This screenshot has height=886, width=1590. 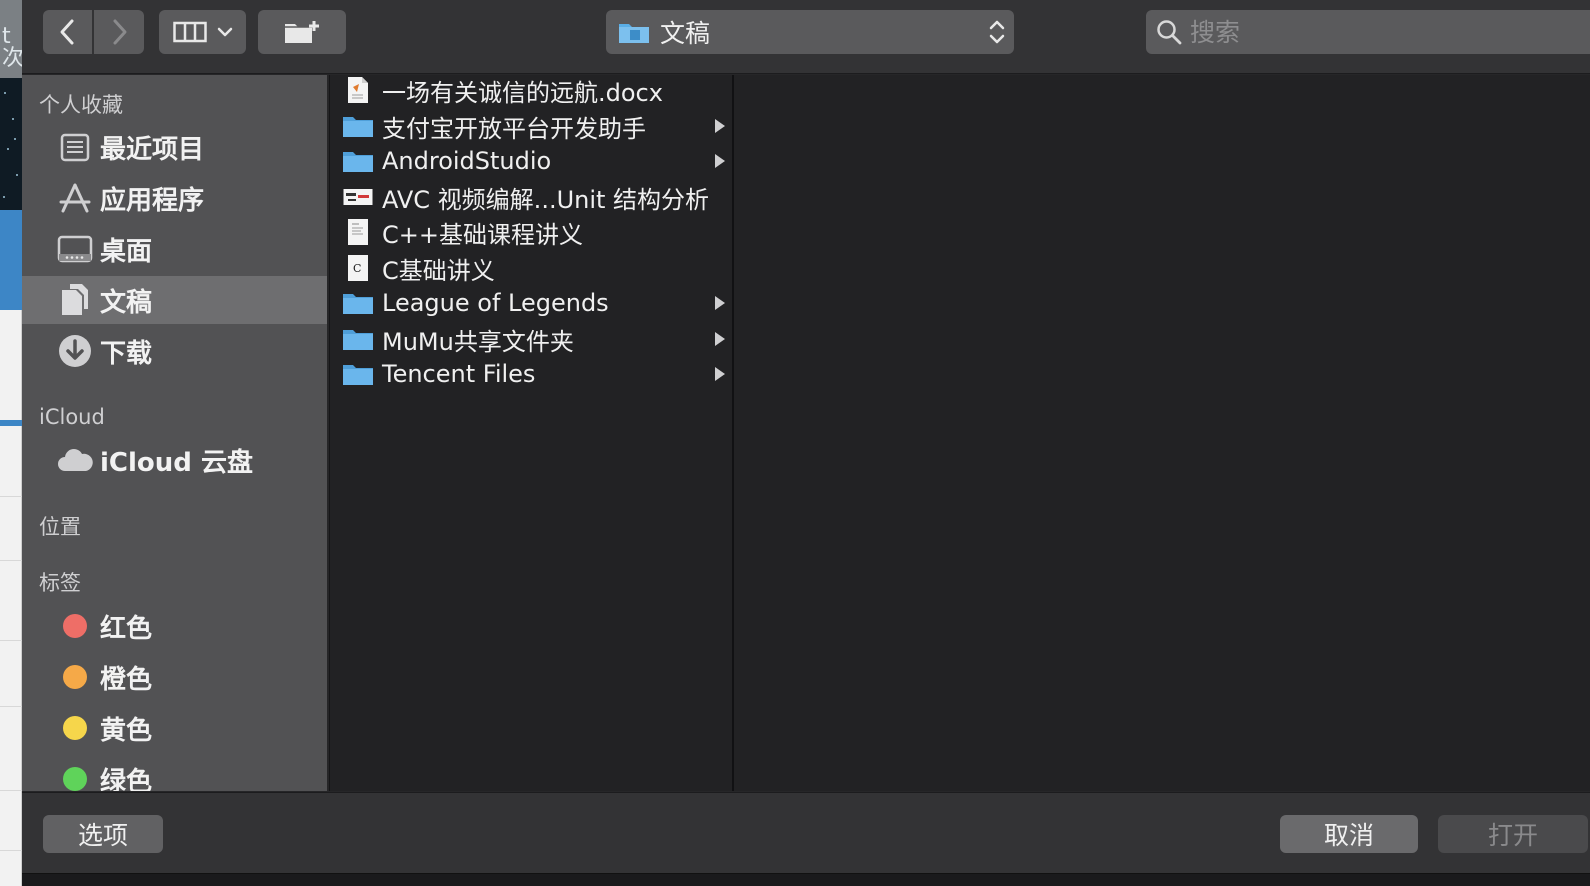 I want to click on folder-row: AndroidStudio, so click(x=531, y=161).